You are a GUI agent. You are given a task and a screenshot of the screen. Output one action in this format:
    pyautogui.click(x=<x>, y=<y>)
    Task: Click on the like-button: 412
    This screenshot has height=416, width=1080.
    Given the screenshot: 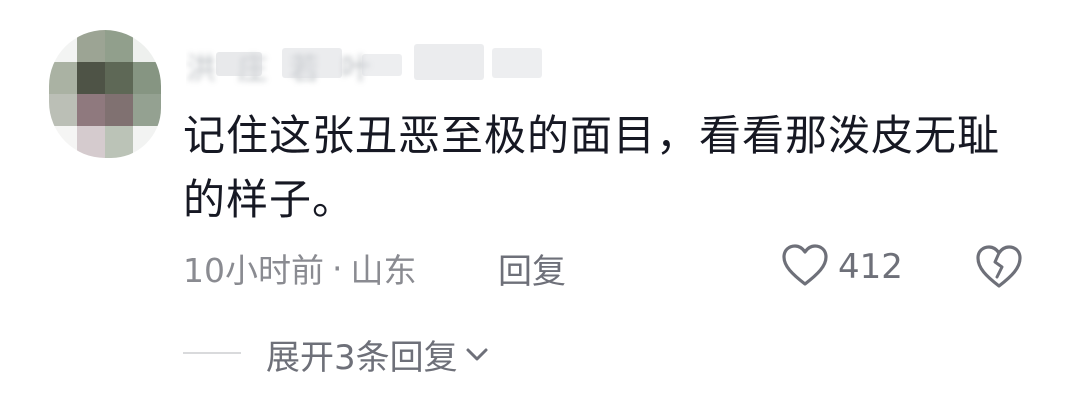 What is the action you would take?
    pyautogui.click(x=841, y=267)
    